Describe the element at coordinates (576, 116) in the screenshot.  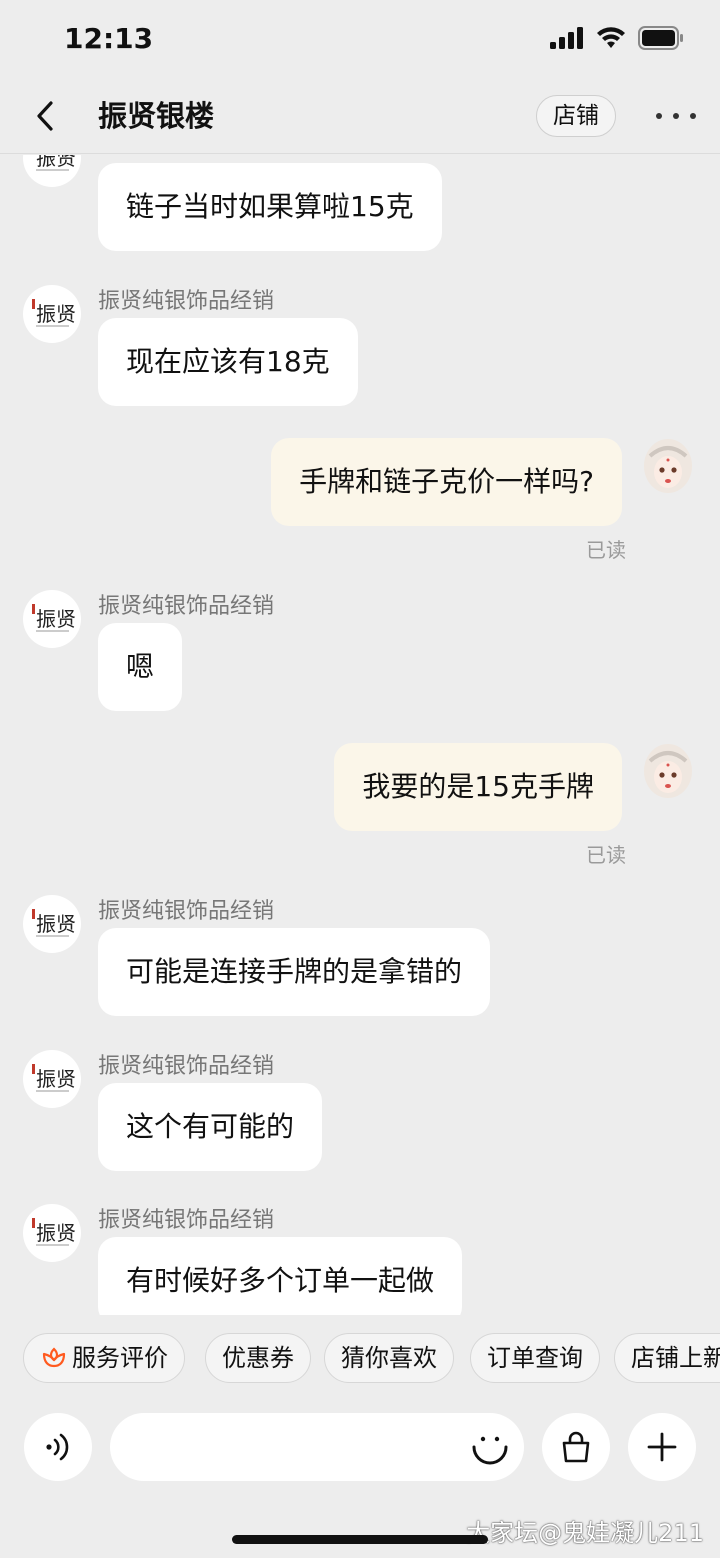
I see `shop-button: 店铺` at that location.